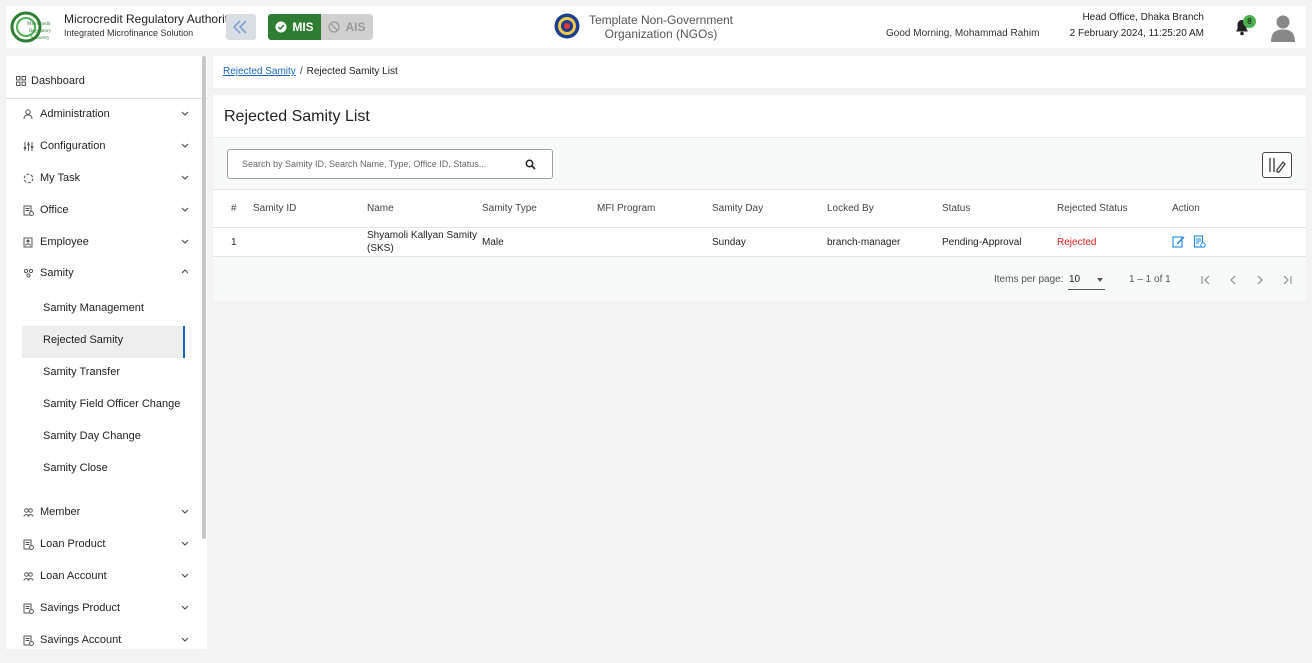  Describe the element at coordinates (654, 242) in the screenshot. I see `cell-mfi-program` at that location.